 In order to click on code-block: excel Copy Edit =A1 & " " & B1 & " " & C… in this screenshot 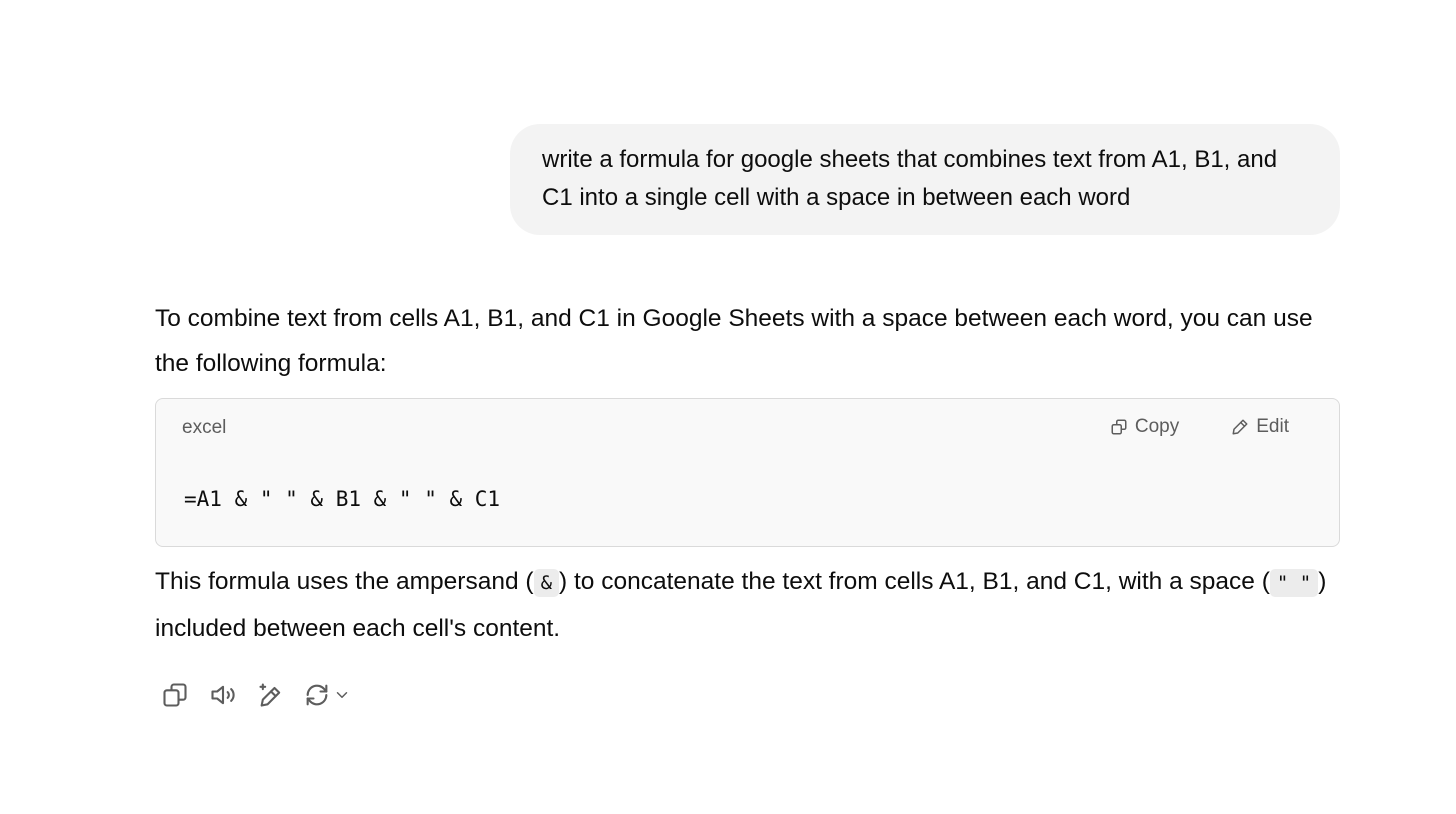, I will do `click(747, 472)`.